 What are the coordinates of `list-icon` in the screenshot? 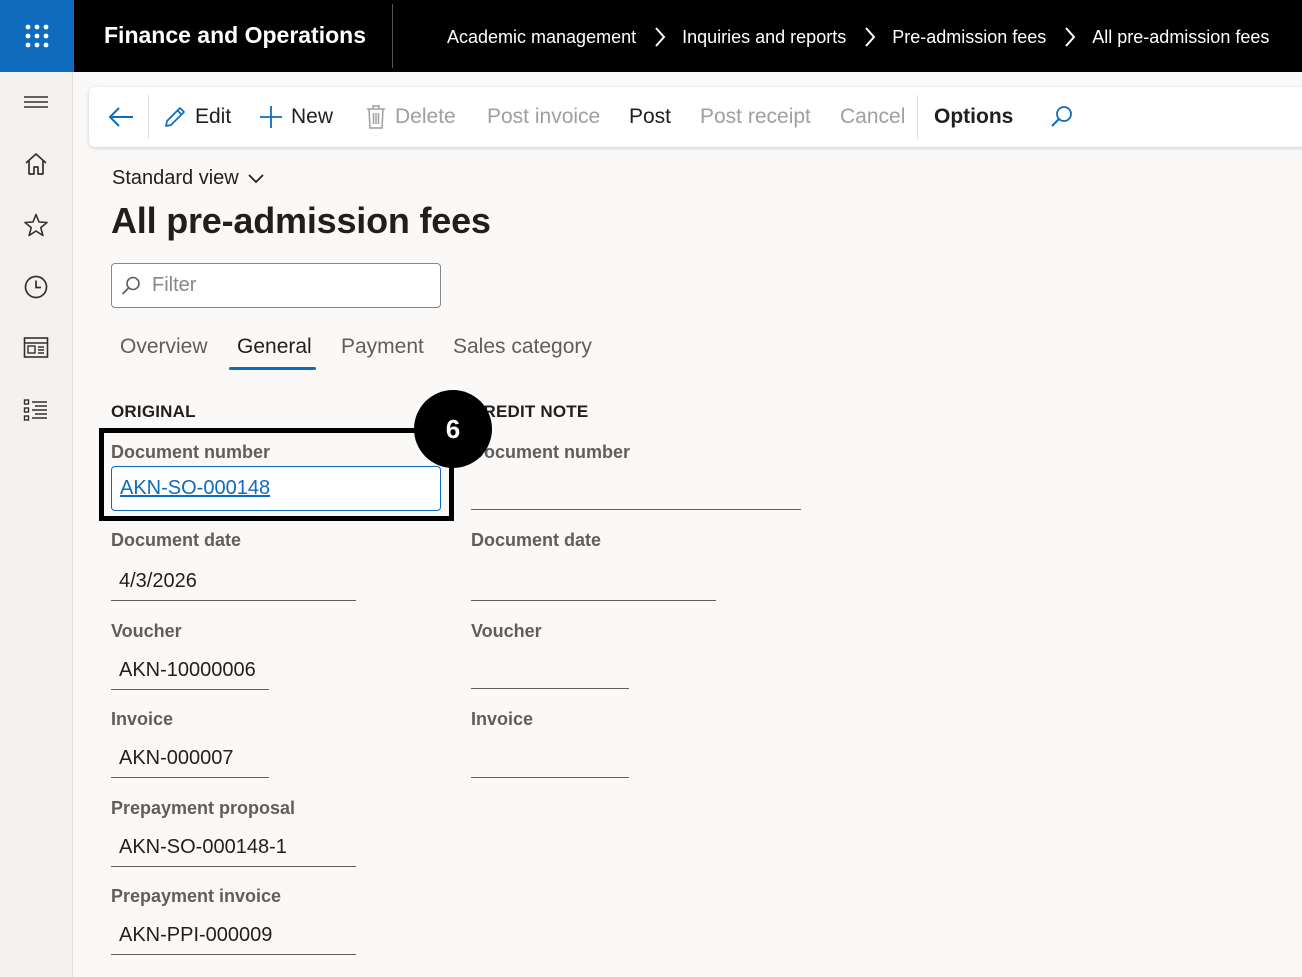 It's located at (36, 410).